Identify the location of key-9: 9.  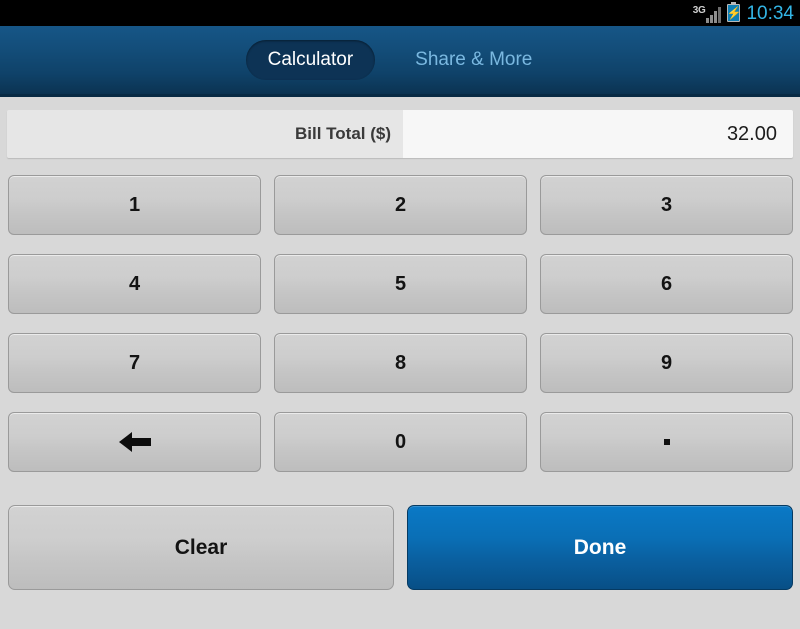
(666, 363).